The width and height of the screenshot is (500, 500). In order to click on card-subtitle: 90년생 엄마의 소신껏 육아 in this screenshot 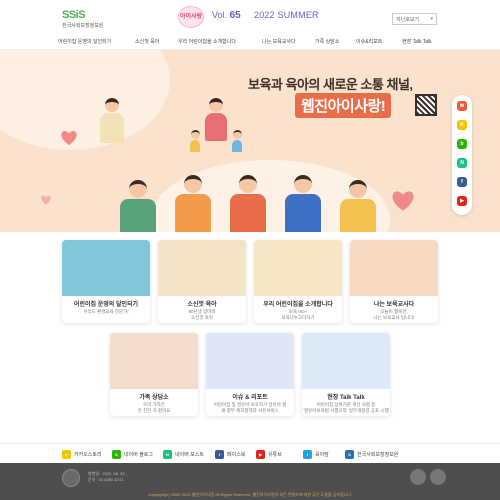, I will do `click(202, 315)`.